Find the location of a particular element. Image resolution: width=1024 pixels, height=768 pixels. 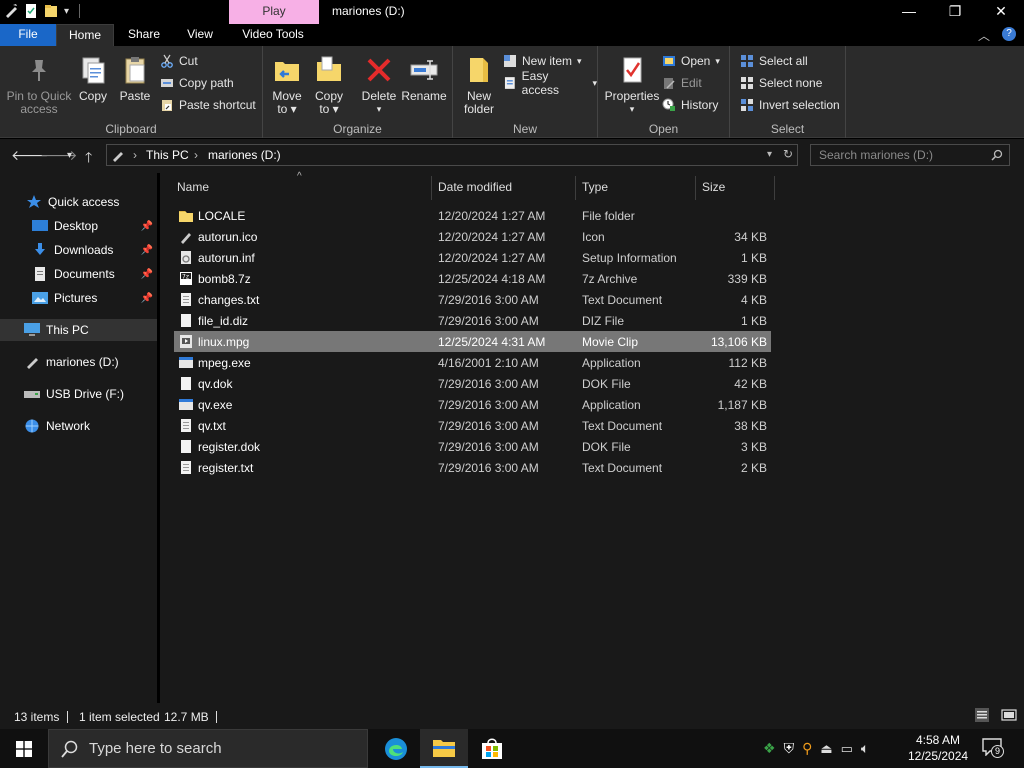

breadcrumb-this-pc: This PC is located at coordinates (167, 155).